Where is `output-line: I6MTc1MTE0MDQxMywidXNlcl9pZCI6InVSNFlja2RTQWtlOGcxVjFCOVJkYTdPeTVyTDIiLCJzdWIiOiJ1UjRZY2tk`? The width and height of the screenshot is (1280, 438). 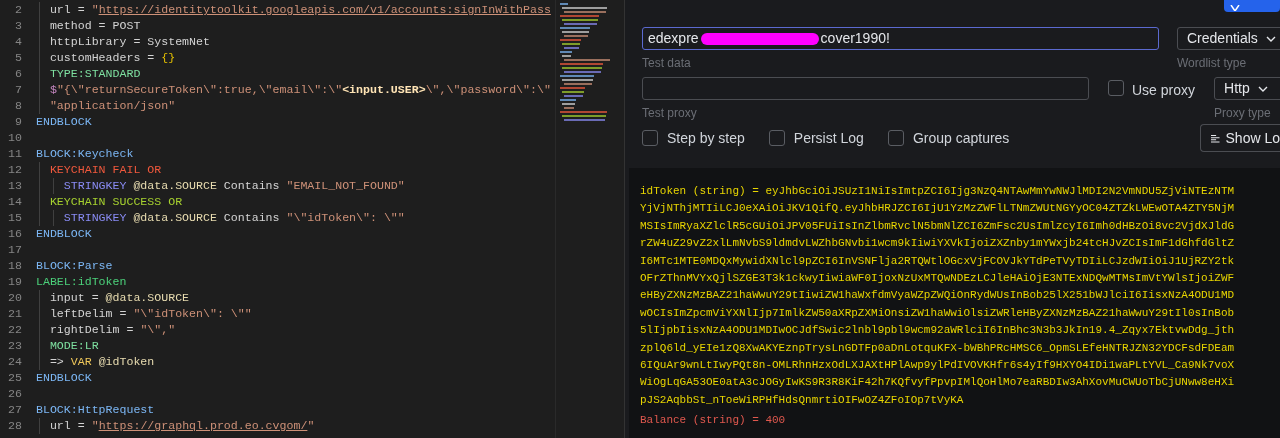 output-line: I6MTc1MTE0MDQxMywidXNlcl9pZCI6InVSNFlja2RTQWtlOGcxVjFCOVJkYTdPeTVyTDIiLCJzdWIiOiJ1UjRZY2tk is located at coordinates (938, 261).